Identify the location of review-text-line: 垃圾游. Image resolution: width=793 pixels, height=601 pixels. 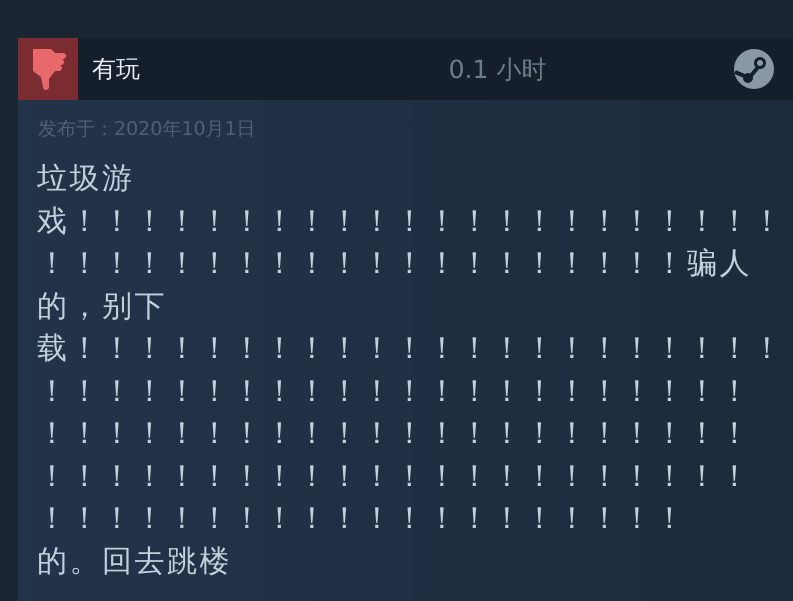
(86, 179).